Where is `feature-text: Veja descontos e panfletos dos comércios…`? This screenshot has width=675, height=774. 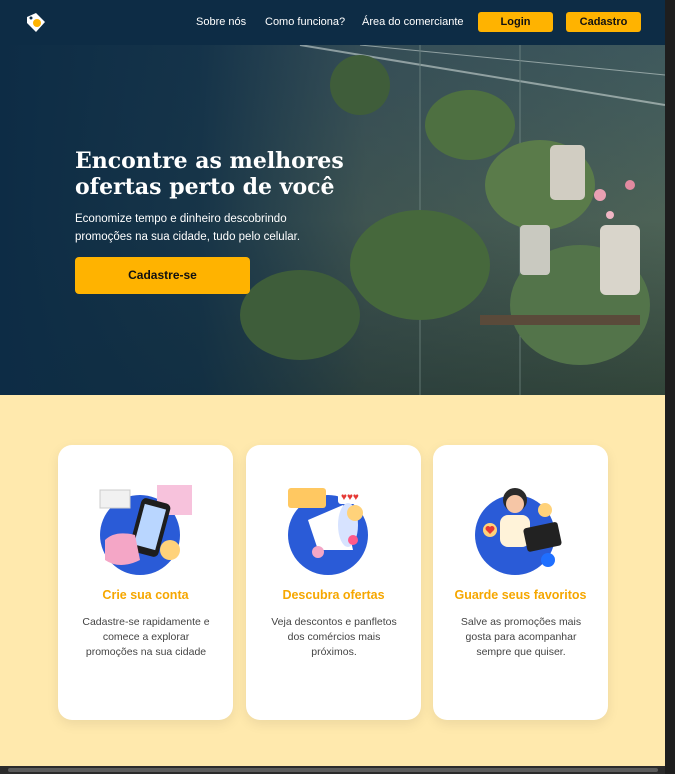
feature-text: Veja descontos e panfletos dos comércios… is located at coordinates (334, 637).